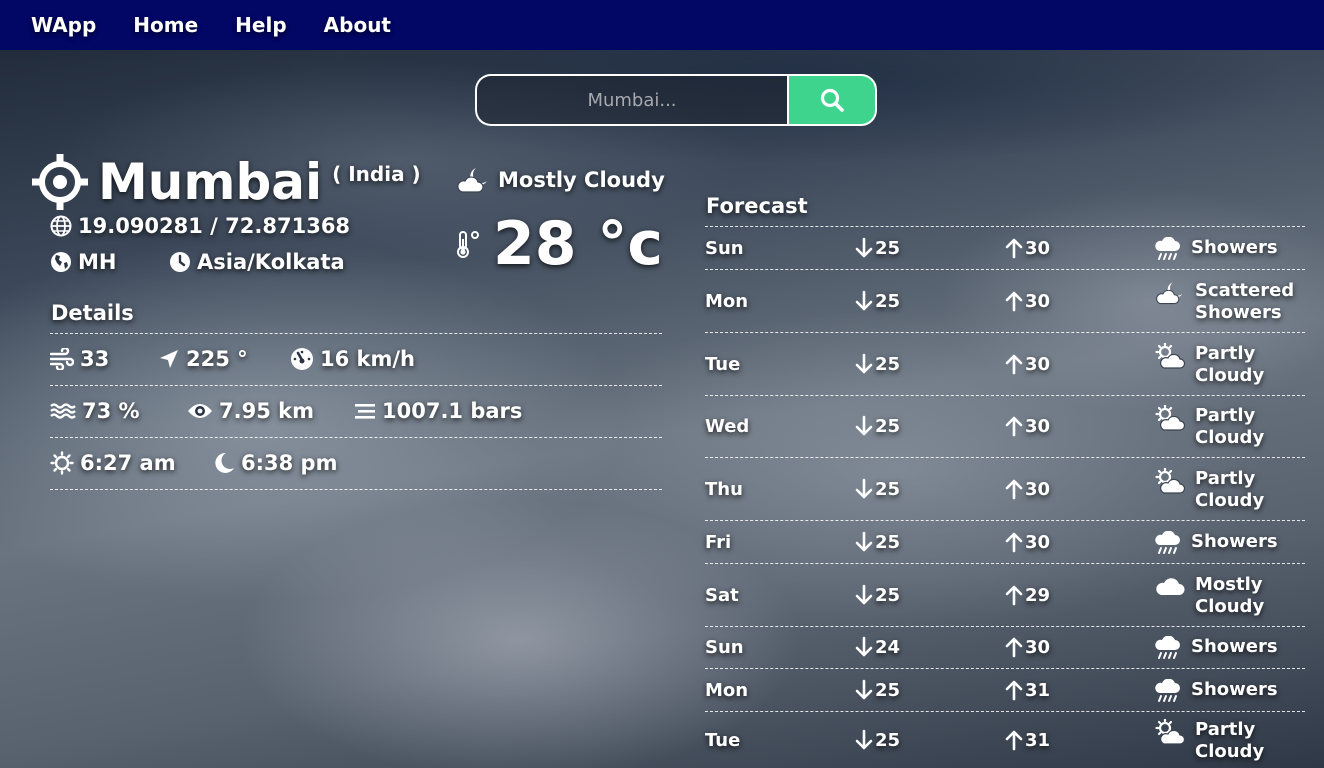 This screenshot has width=1324, height=768. I want to click on search-button, so click(832, 100).